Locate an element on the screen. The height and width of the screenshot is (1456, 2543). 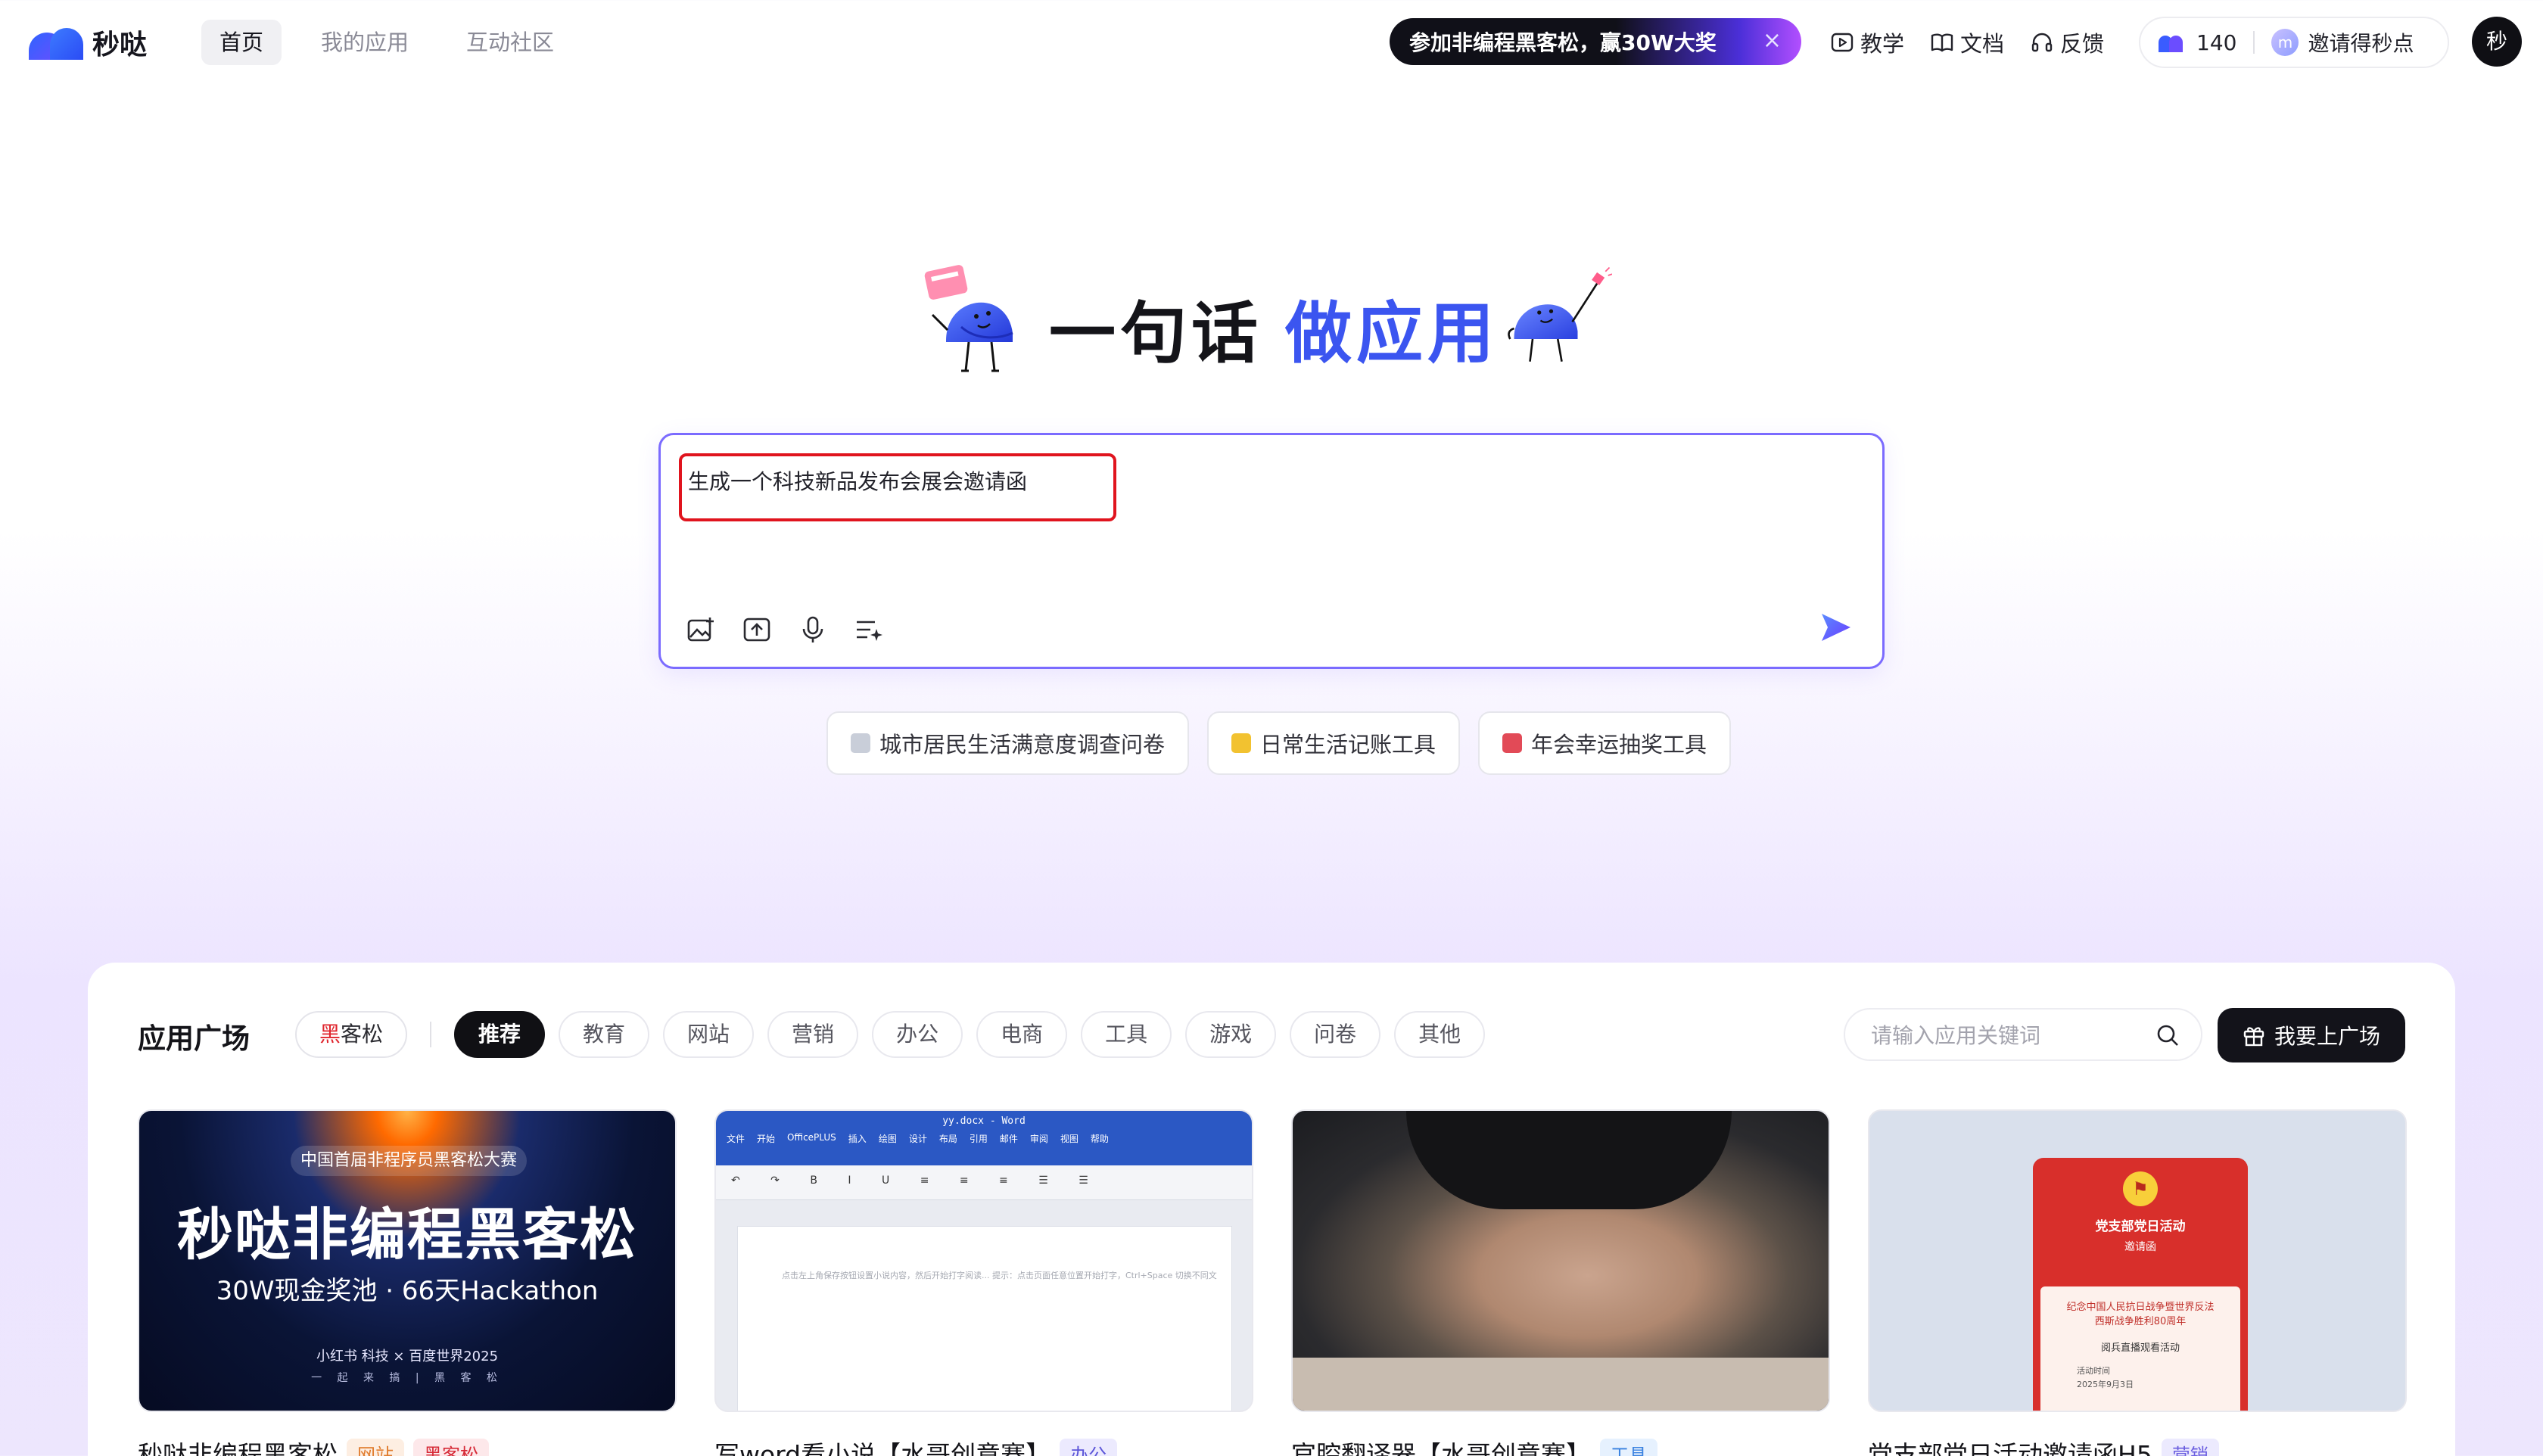
publish-label: 我要上广场 is located at coordinates (2327, 1036).